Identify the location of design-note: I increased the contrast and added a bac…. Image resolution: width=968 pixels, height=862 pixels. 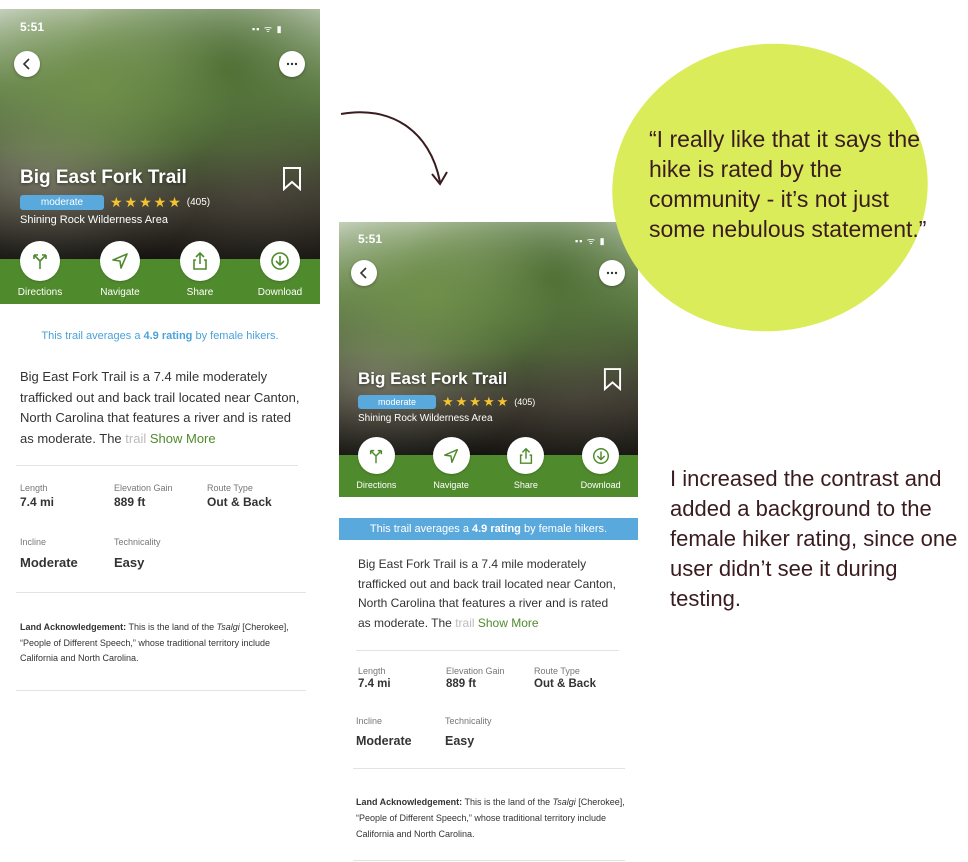
(814, 538).